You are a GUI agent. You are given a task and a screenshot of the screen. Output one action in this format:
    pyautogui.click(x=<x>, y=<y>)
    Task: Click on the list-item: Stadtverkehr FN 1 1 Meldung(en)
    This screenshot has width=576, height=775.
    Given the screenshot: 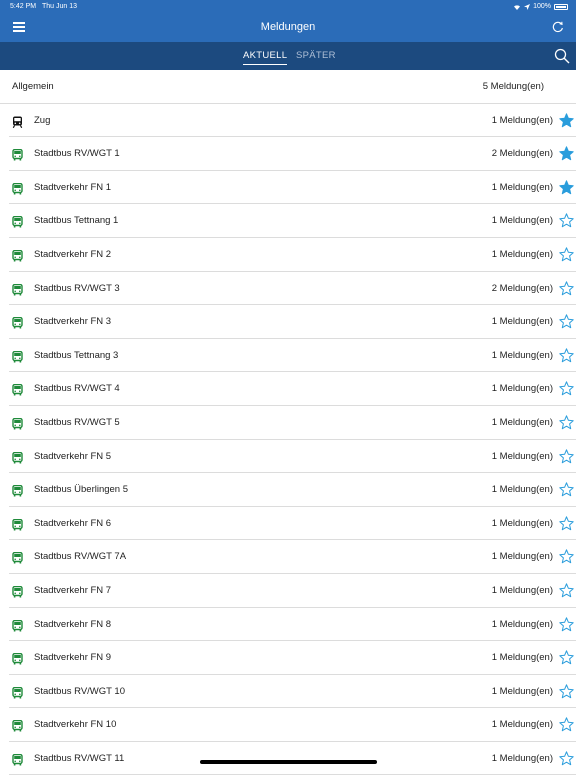 What is the action you would take?
    pyautogui.click(x=292, y=188)
    